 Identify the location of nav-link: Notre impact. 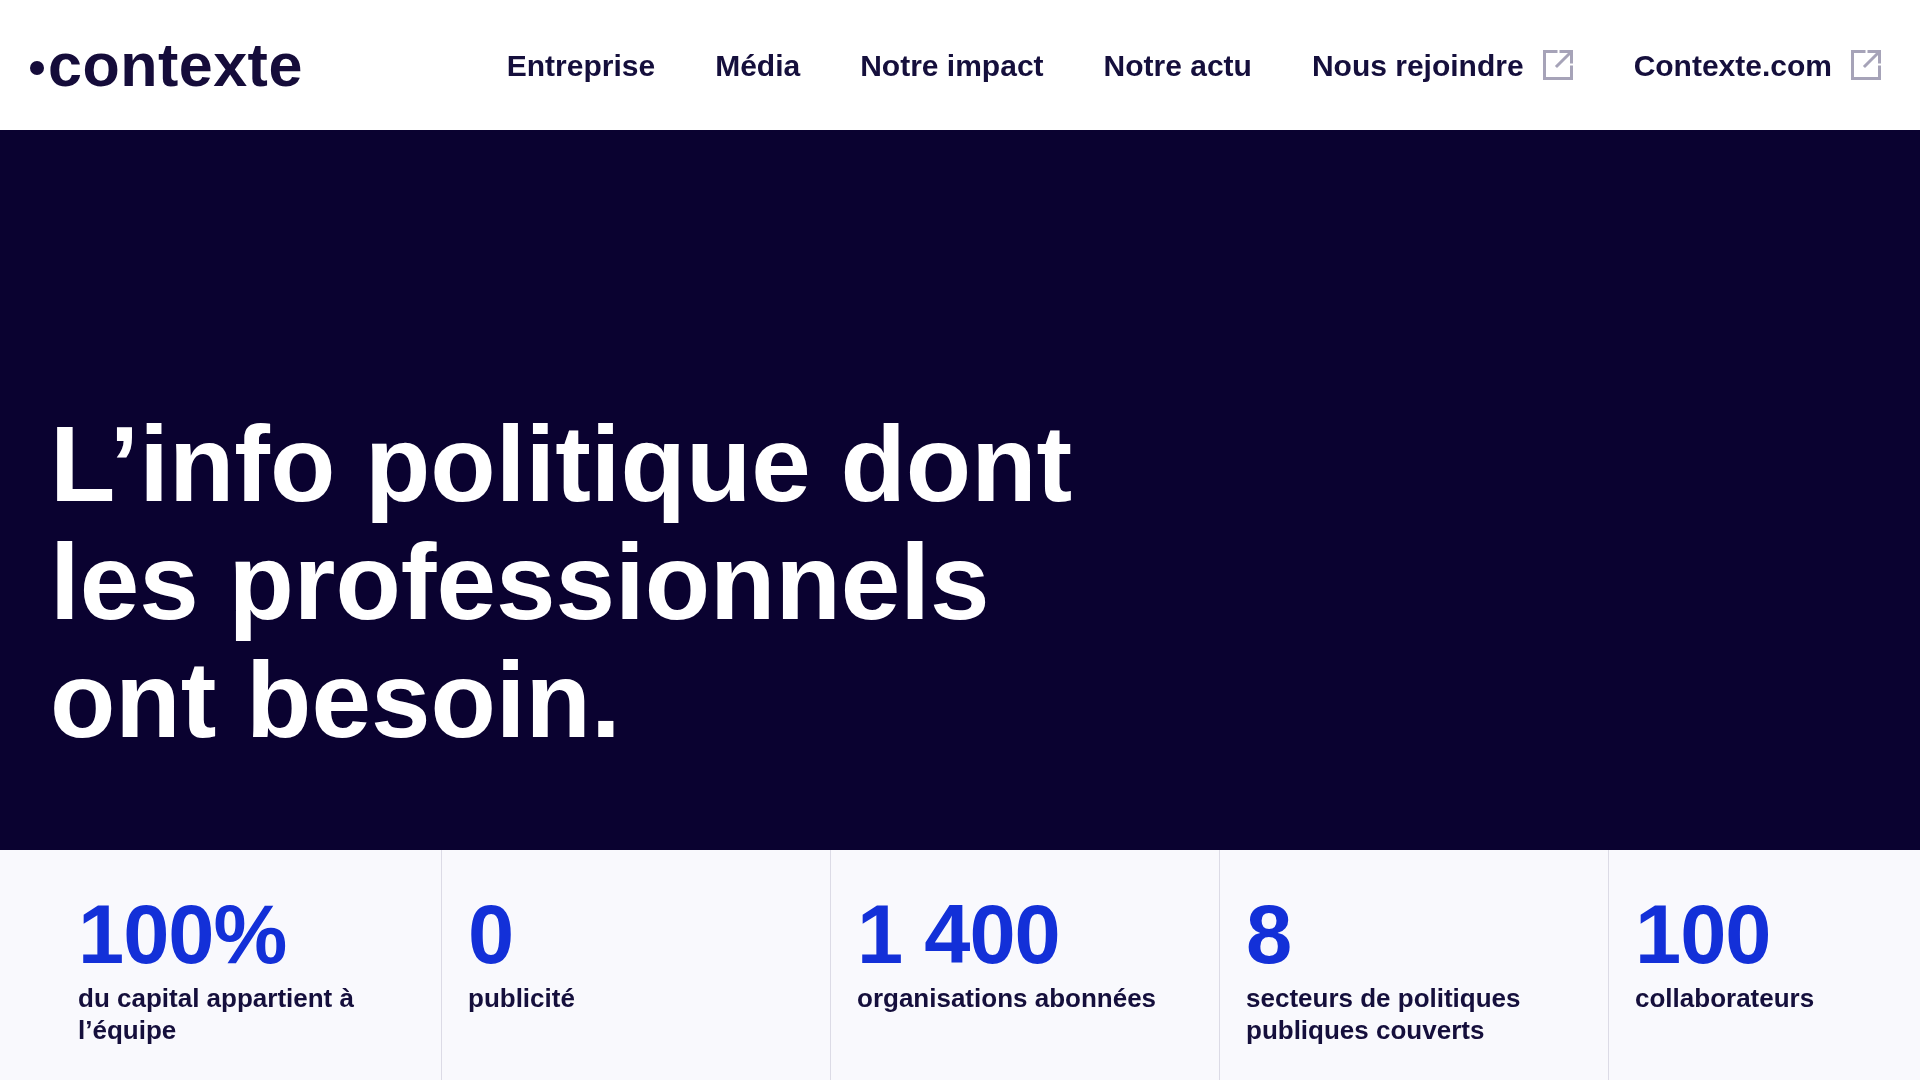
(952, 65).